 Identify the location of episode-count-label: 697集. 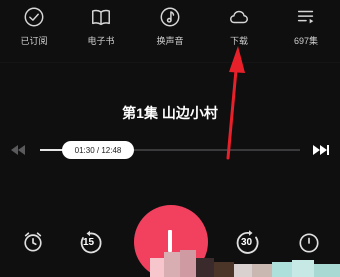
(306, 41).